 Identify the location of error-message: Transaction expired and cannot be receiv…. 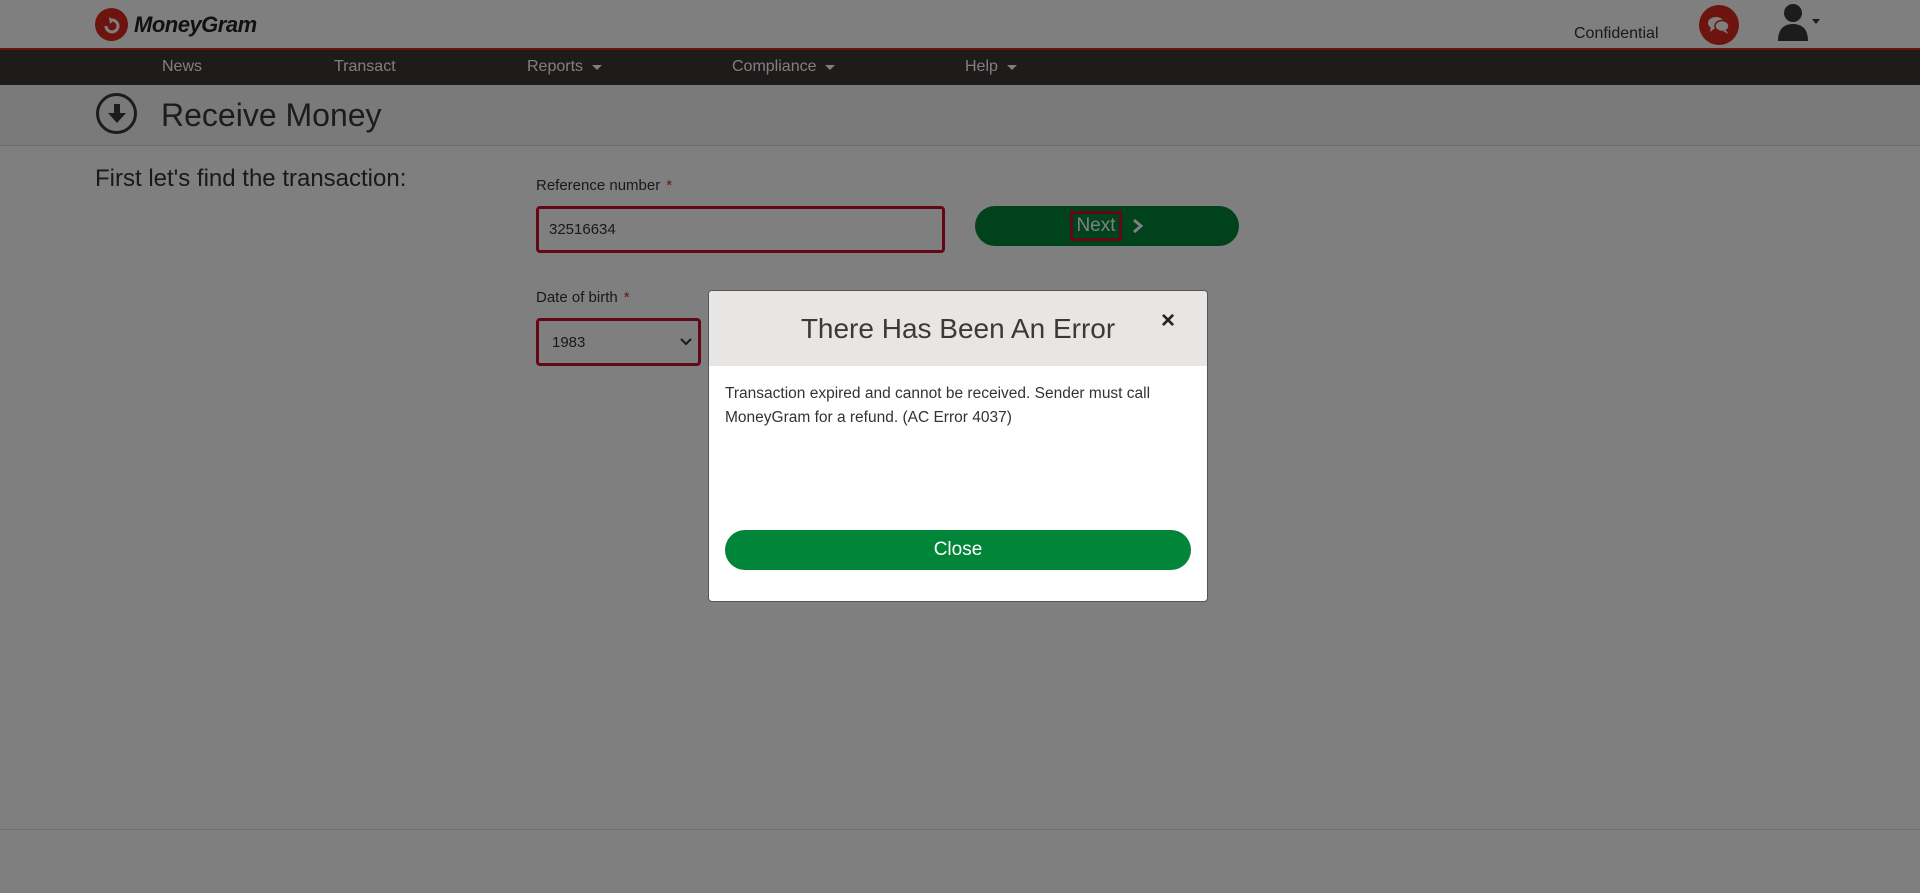
(938, 405).